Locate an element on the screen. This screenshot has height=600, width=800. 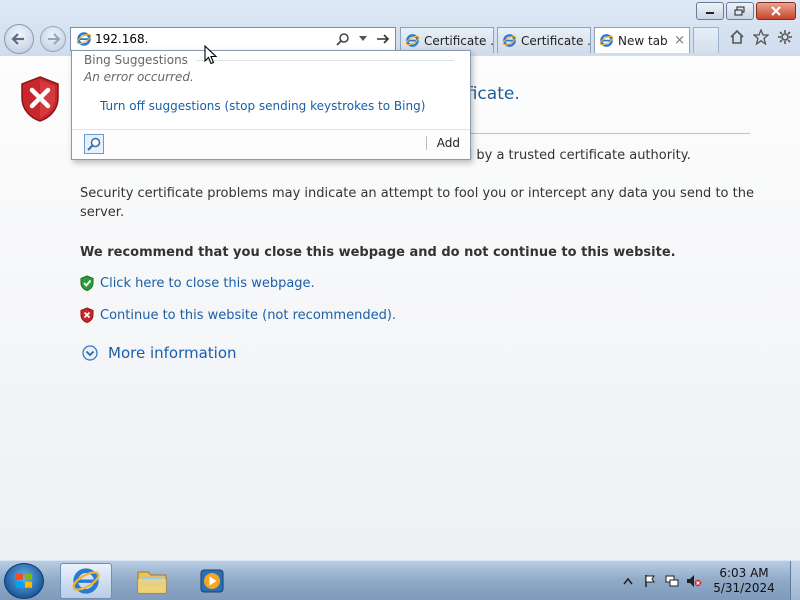
arrow-left-icon is located at coordinates (17, 39).